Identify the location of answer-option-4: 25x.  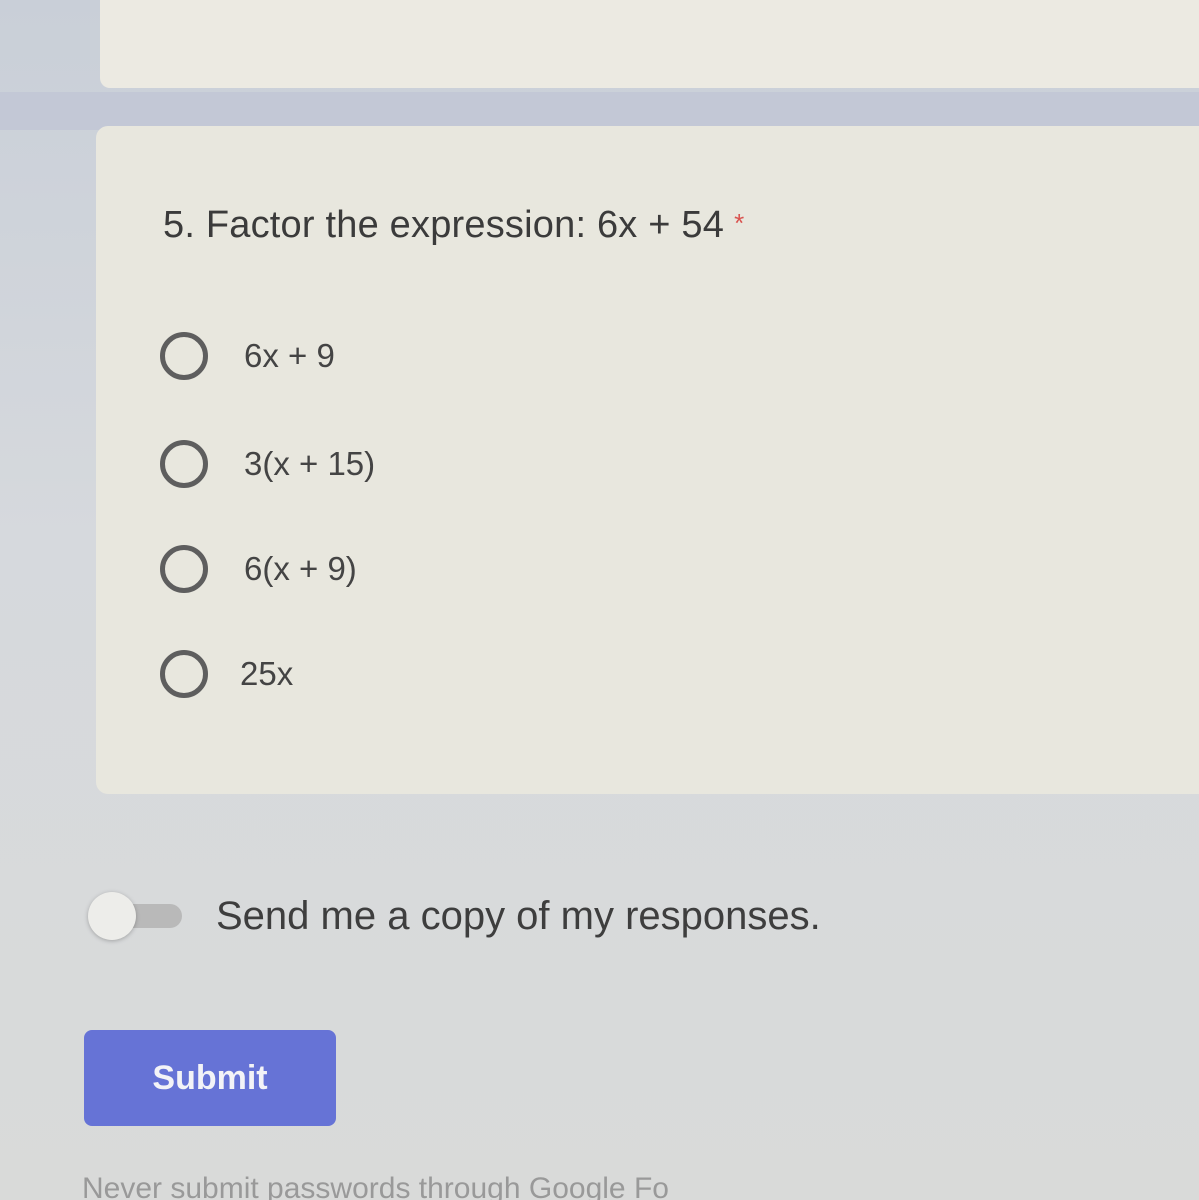
(226, 674).